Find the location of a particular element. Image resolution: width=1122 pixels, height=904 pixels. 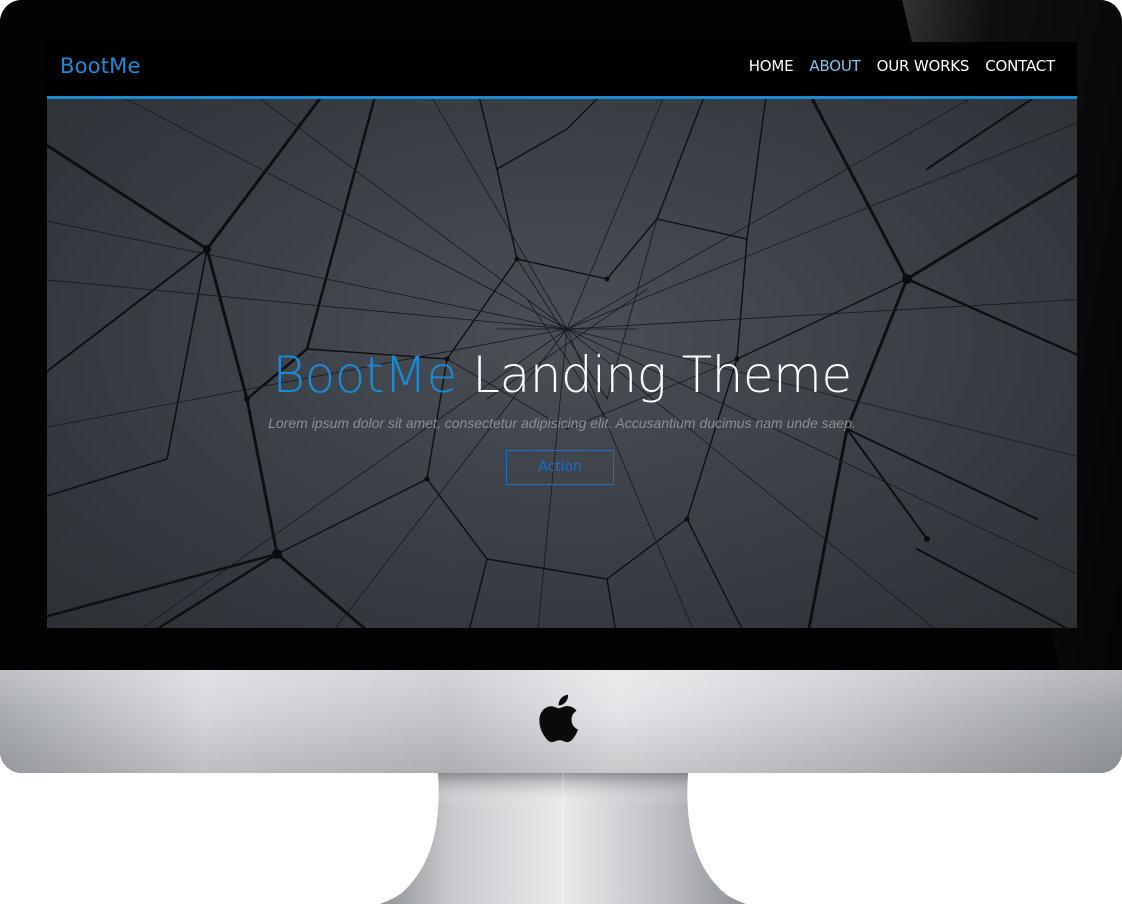

monitor-stand is located at coordinates (563, 838).